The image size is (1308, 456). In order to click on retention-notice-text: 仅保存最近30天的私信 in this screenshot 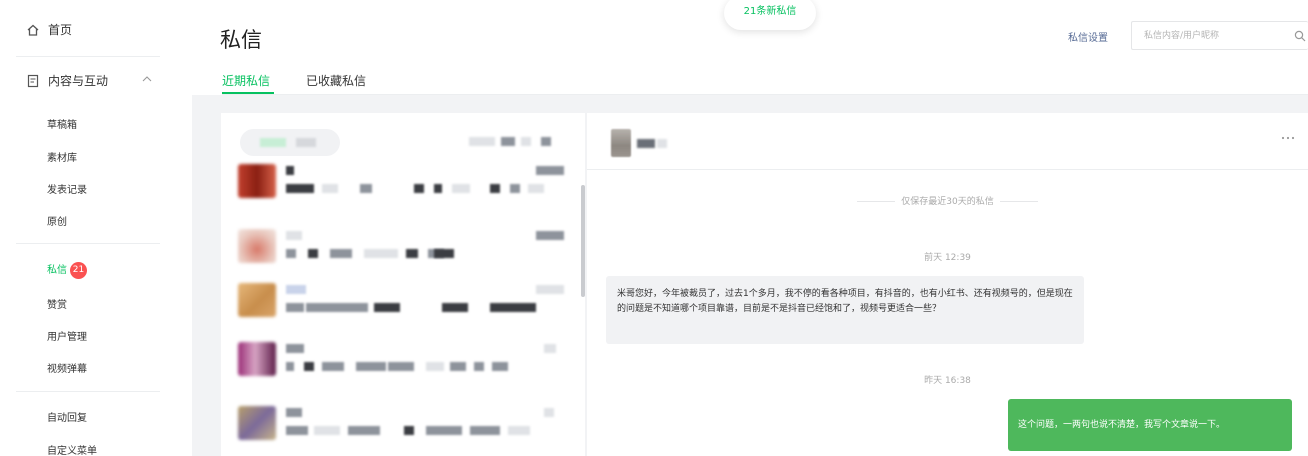, I will do `click(947, 202)`.